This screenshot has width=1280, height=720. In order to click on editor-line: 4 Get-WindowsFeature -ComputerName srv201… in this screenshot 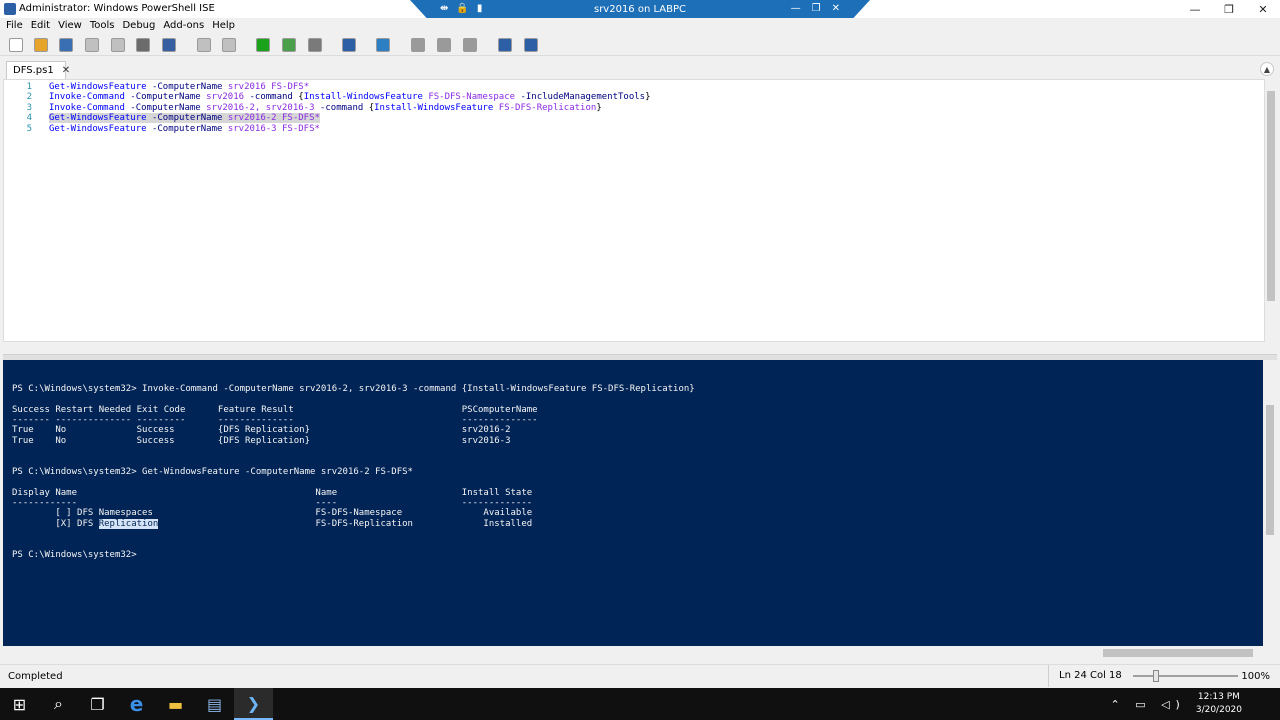, I will do `click(634, 118)`.